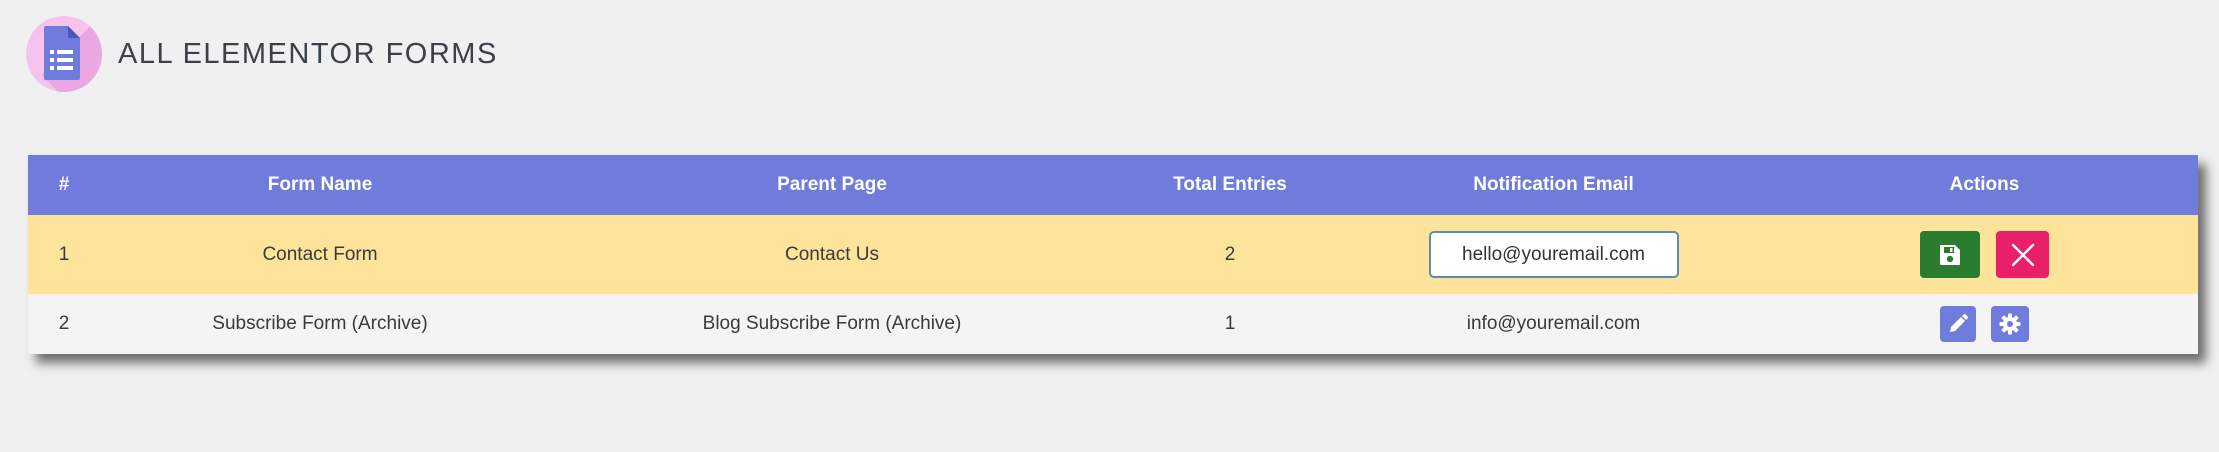  What do you see at coordinates (1553, 184) in the screenshot?
I see `column-header-notification-email: Notification Email` at bounding box center [1553, 184].